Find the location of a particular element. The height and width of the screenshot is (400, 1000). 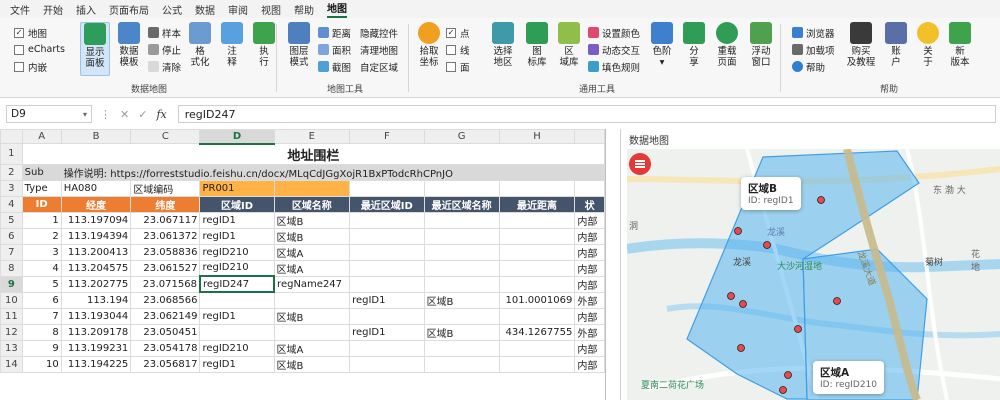

share-button: 分 享 is located at coordinates (694, 45).